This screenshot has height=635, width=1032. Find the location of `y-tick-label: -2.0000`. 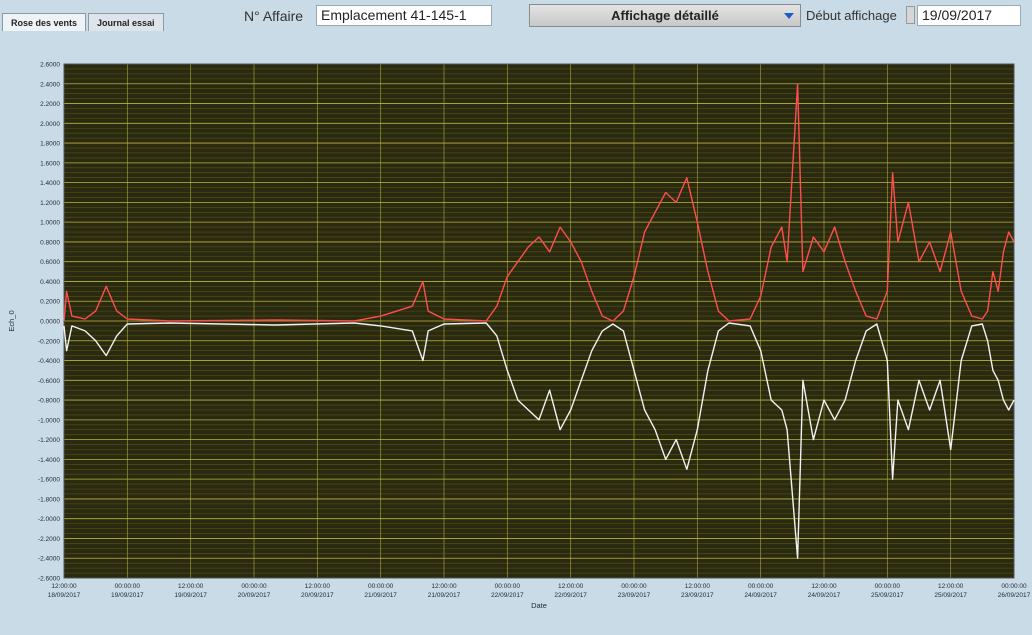

y-tick-label: -2.0000 is located at coordinates (49, 519).